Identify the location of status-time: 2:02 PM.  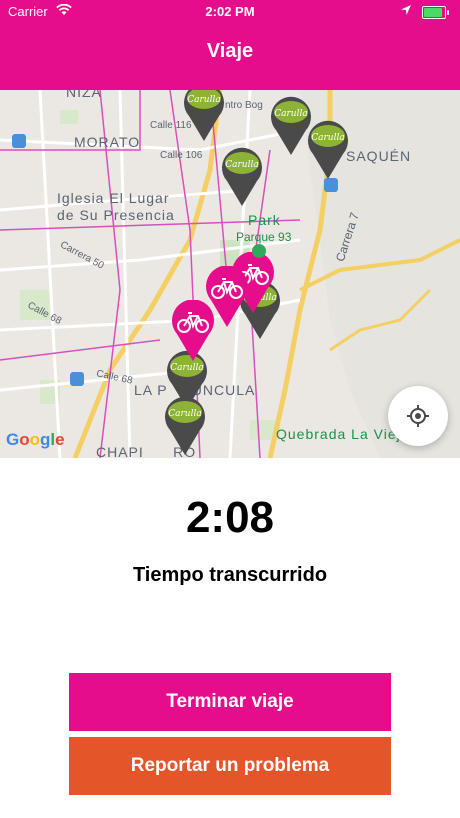
(230, 11).